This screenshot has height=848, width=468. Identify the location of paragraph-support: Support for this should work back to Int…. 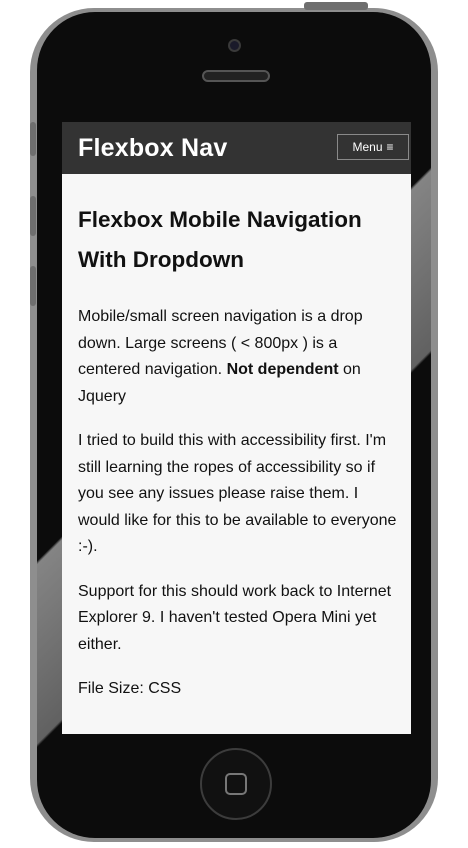
(235, 617).